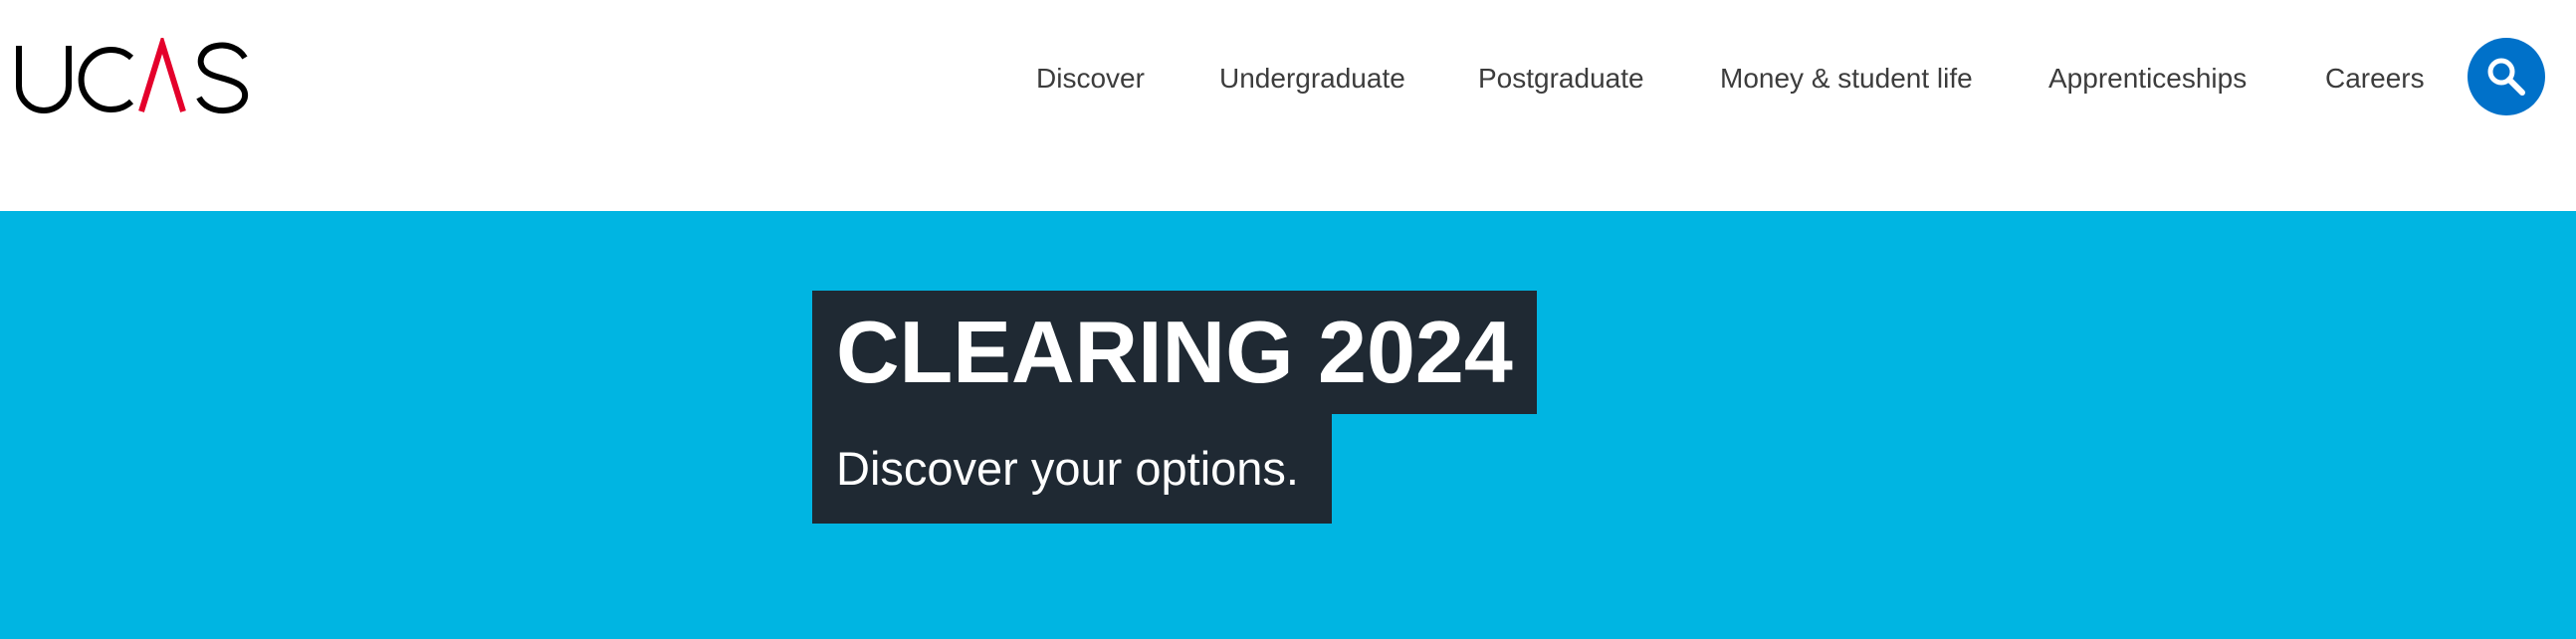 This screenshot has width=2576, height=639. I want to click on nav-item-discover: Discover, so click(1090, 79).